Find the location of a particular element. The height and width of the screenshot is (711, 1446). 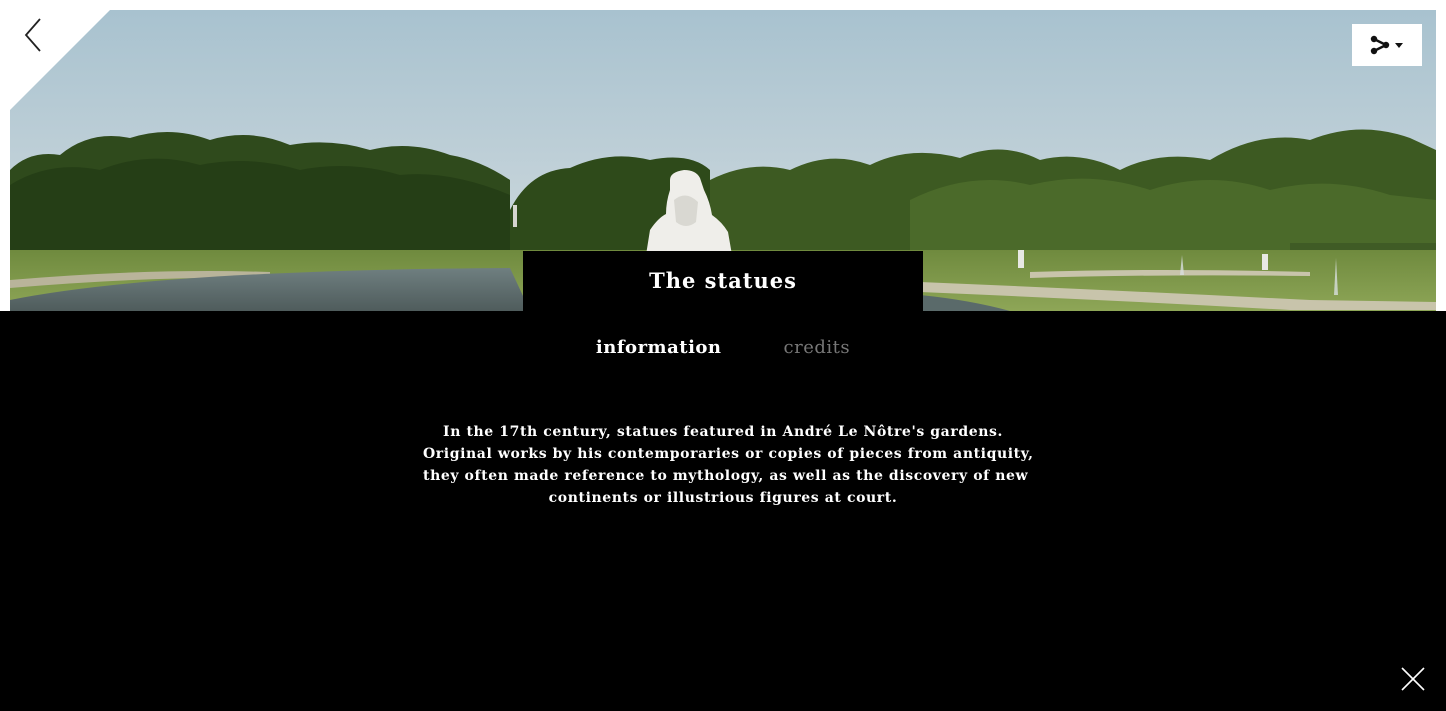

tab-credits: credits is located at coordinates (817, 348).